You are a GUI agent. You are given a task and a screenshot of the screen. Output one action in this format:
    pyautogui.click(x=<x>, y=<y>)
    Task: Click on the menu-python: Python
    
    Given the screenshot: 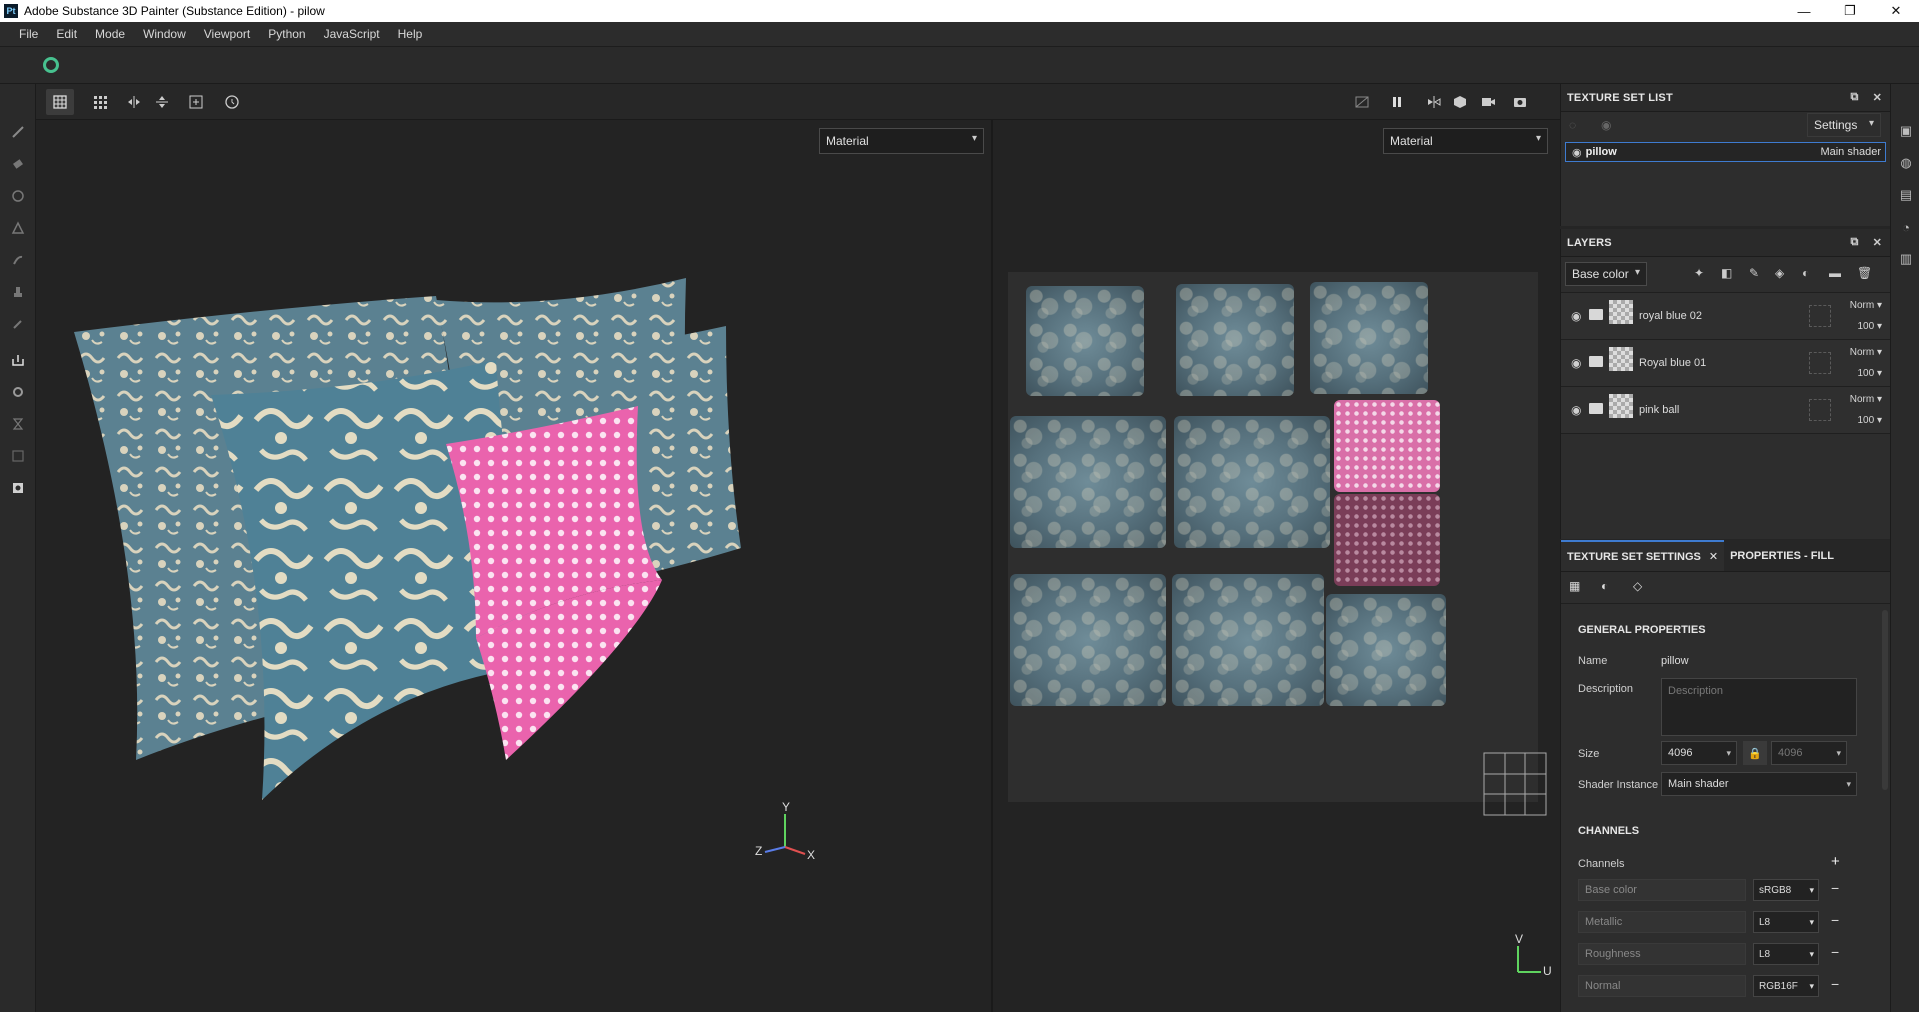 What is the action you would take?
    pyautogui.click(x=286, y=34)
    